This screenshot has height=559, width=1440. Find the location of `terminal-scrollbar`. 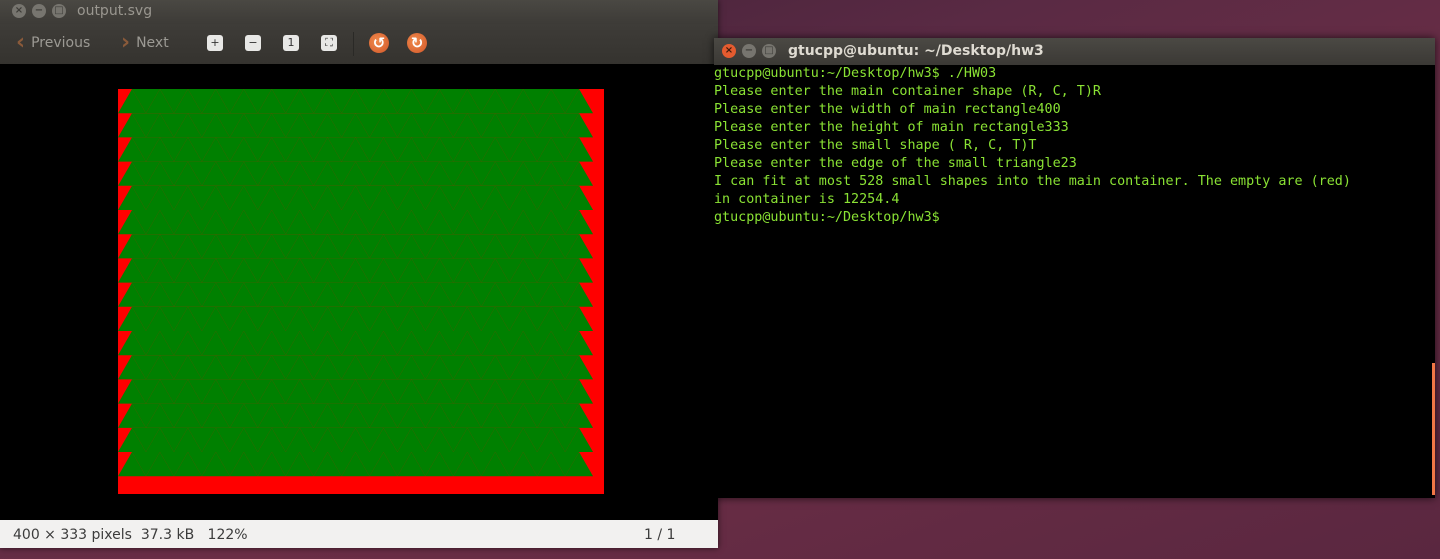

terminal-scrollbar is located at coordinates (1433, 429).